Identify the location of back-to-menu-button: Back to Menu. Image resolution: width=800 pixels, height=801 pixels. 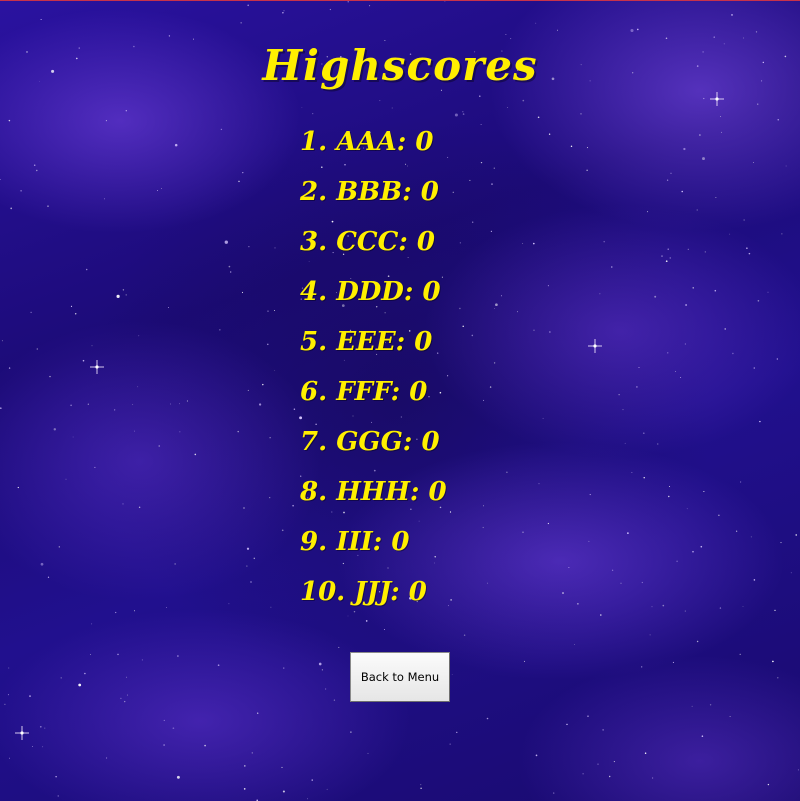
(400, 677).